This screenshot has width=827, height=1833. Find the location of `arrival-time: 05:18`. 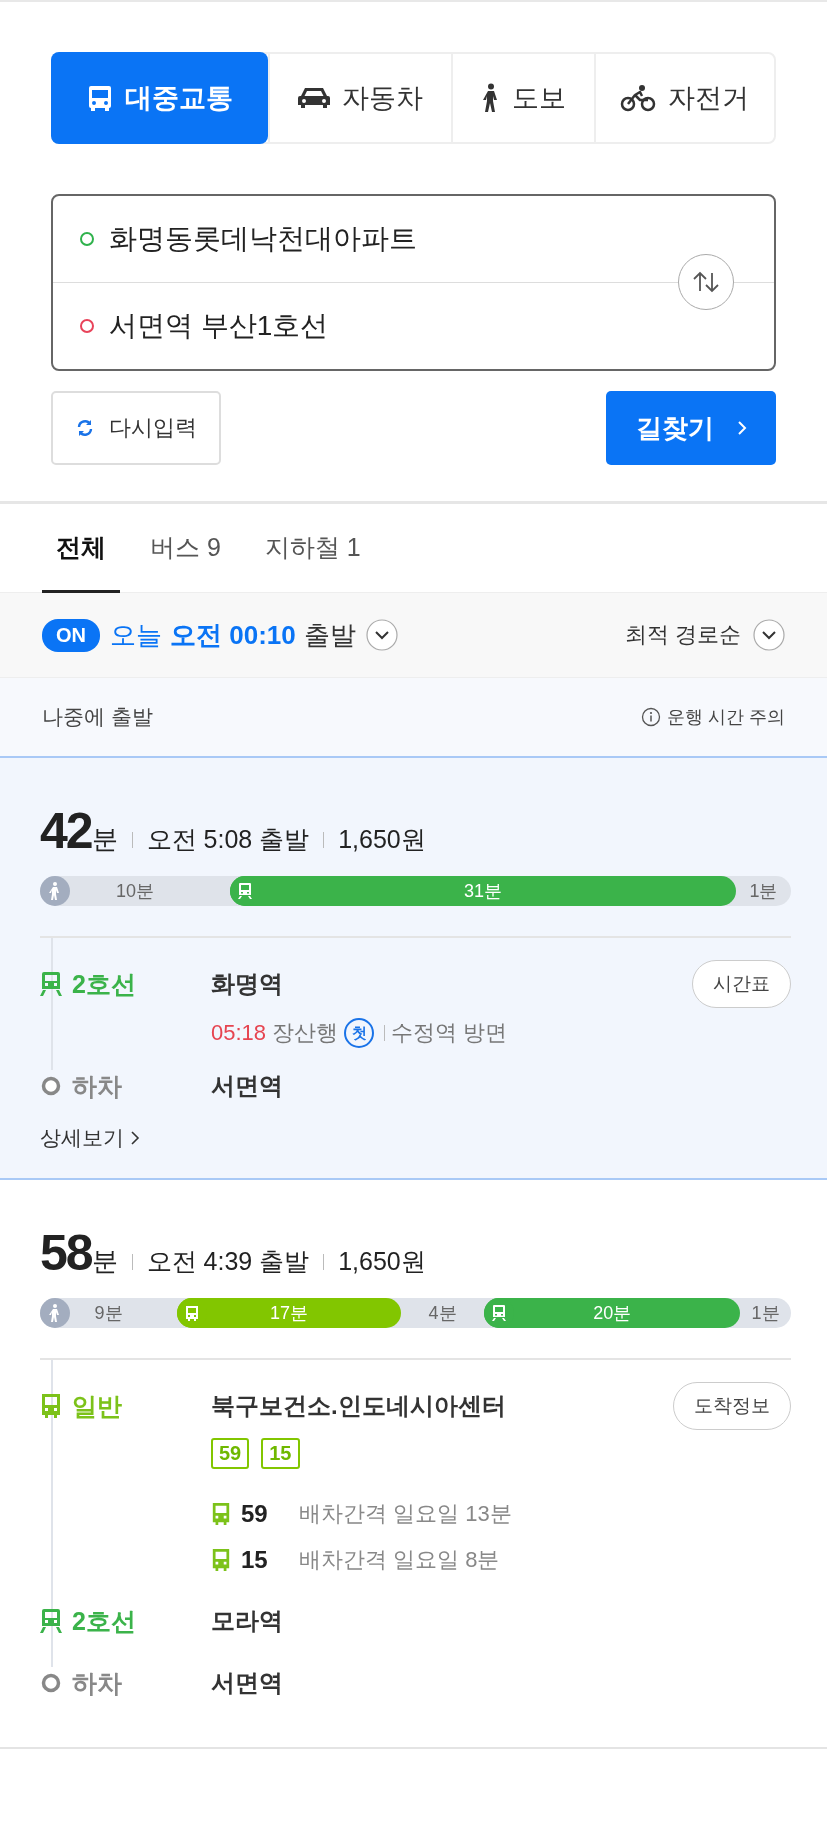

arrival-time: 05:18 is located at coordinates (239, 1033).